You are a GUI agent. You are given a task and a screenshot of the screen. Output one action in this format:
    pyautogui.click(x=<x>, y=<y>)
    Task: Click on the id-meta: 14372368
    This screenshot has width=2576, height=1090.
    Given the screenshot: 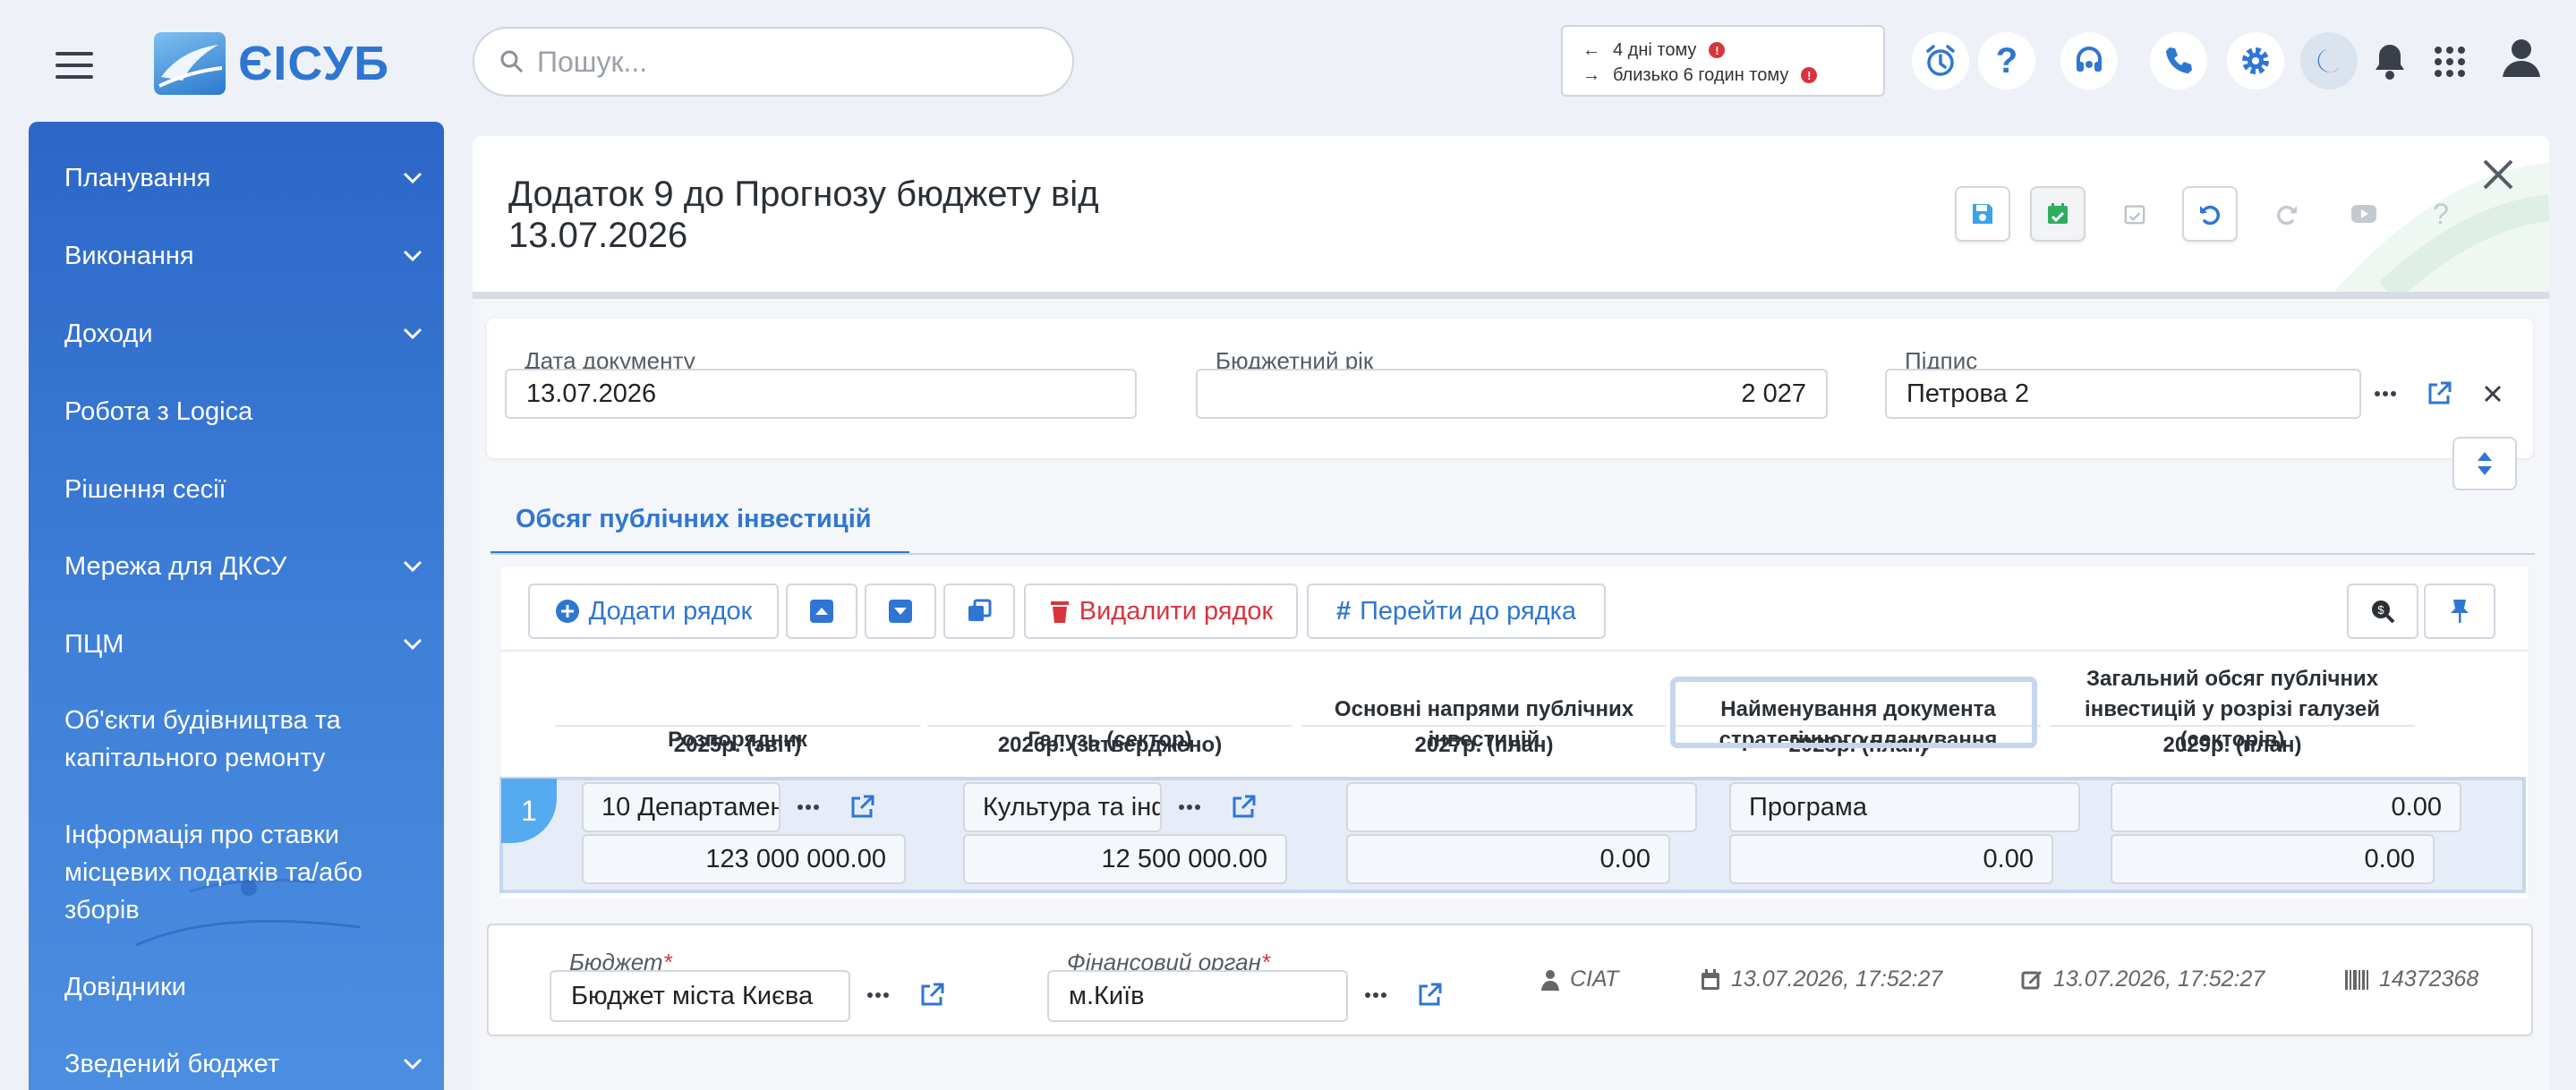 What is the action you would take?
    pyautogui.click(x=2411, y=980)
    